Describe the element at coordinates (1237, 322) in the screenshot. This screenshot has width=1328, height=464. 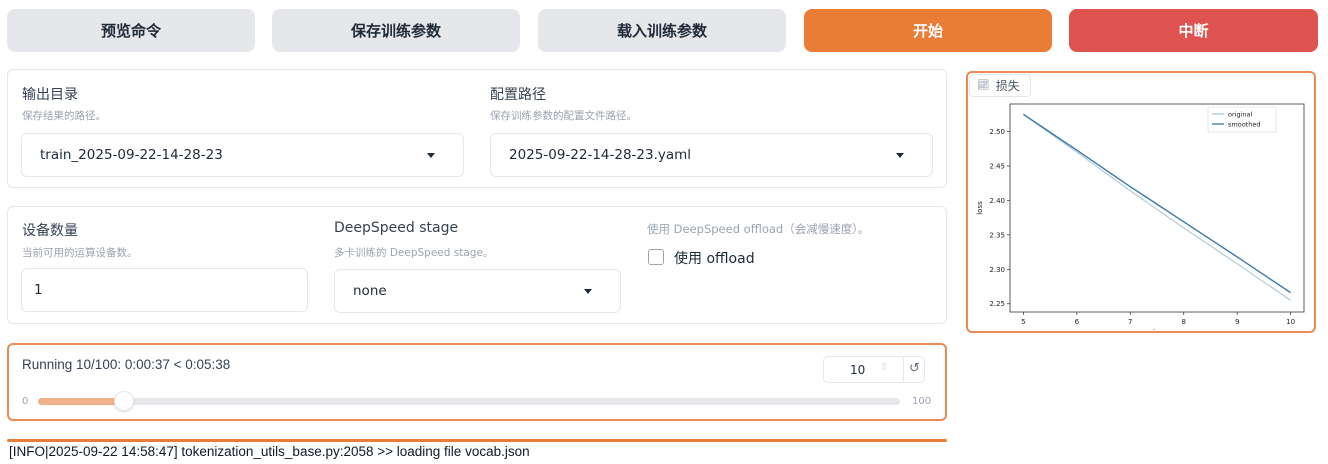
I see `x-tick-label: 9` at that location.